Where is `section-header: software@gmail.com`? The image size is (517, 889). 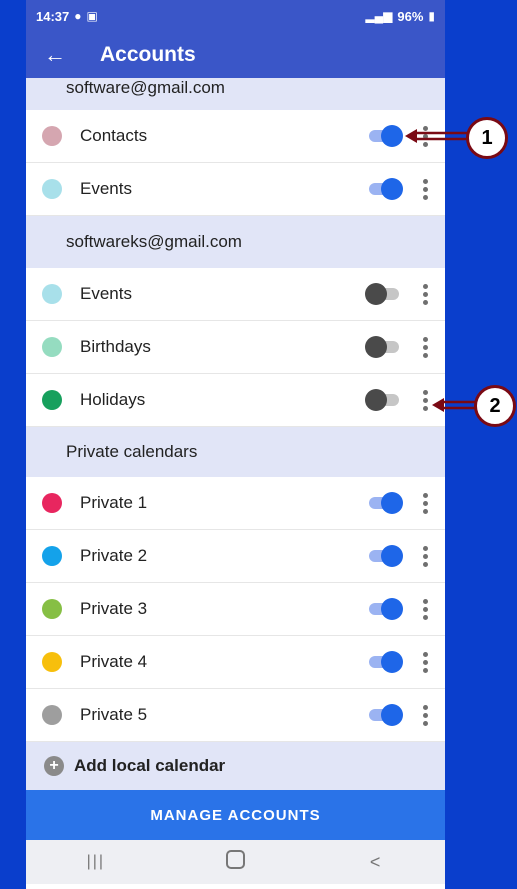
section-header: software@gmail.com is located at coordinates (235, 94).